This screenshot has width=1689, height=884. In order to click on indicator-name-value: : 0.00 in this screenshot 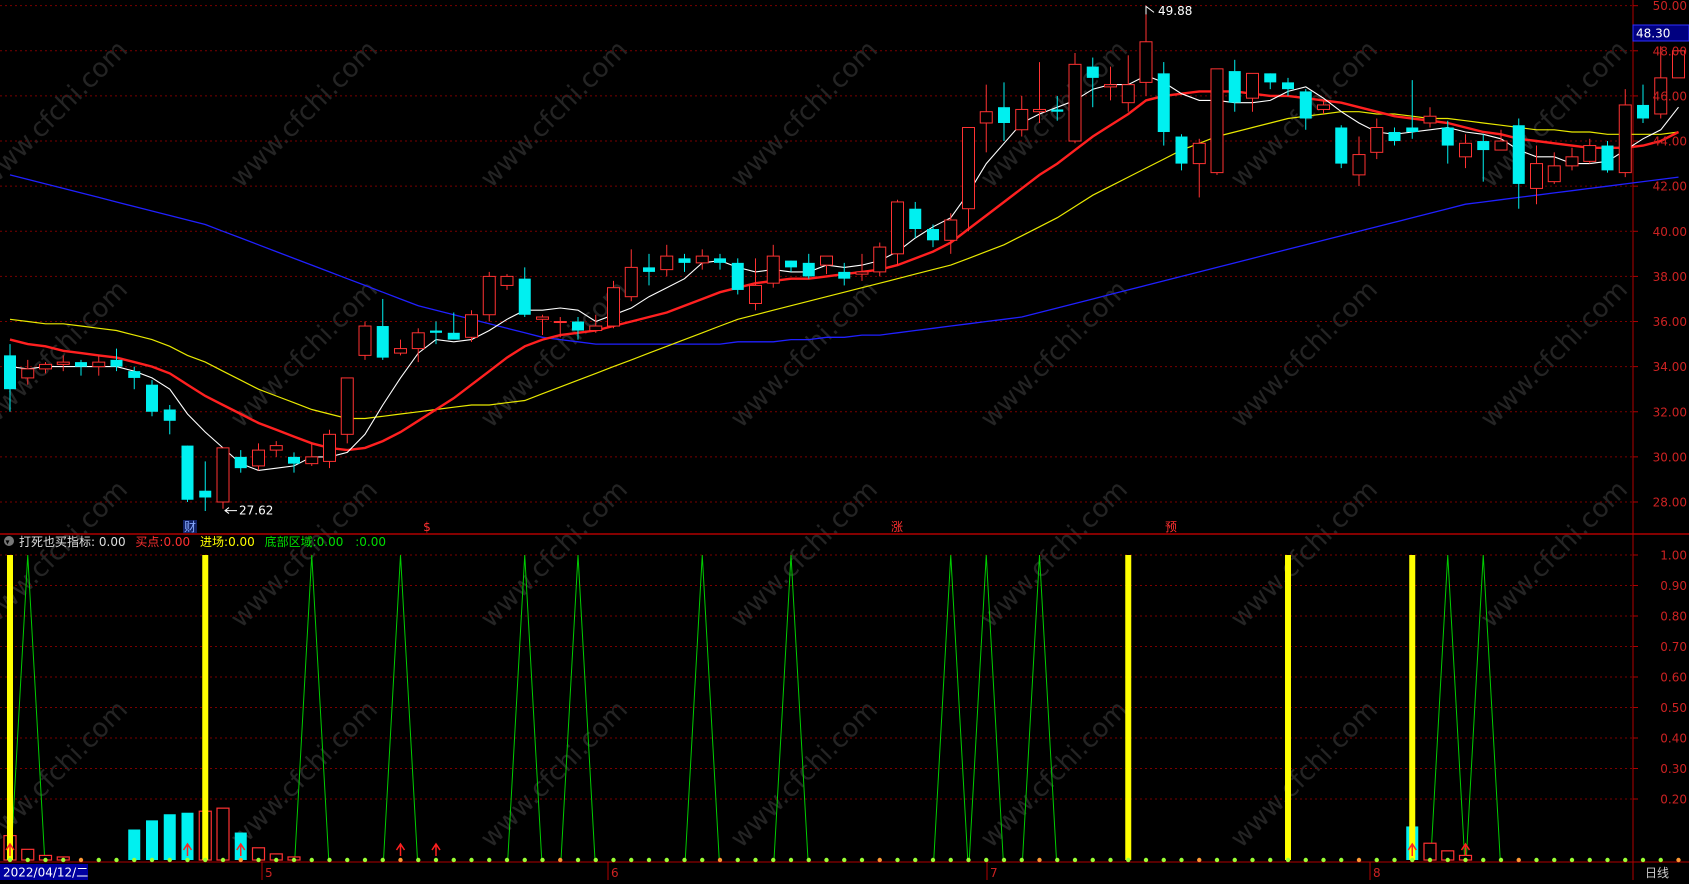, I will do `click(108, 542)`.